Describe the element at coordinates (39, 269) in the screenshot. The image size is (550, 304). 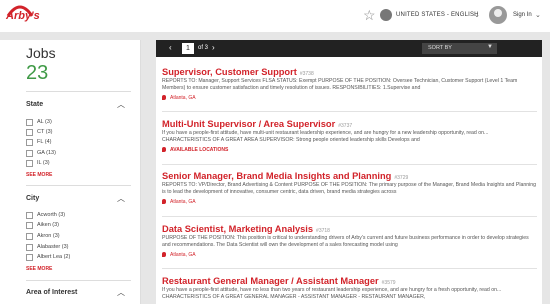
I see `city-see-more-link: SEE MORE` at that location.